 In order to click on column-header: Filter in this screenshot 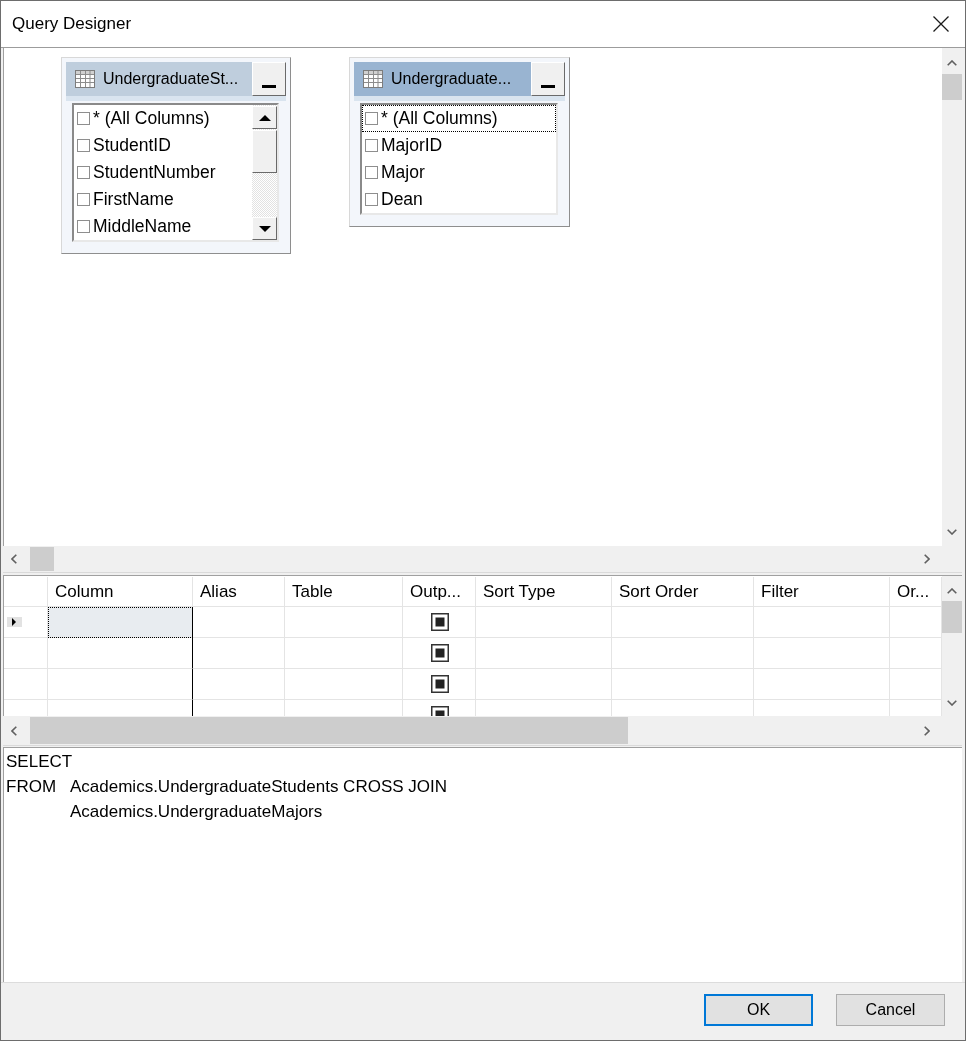, I will do `click(822, 592)`.